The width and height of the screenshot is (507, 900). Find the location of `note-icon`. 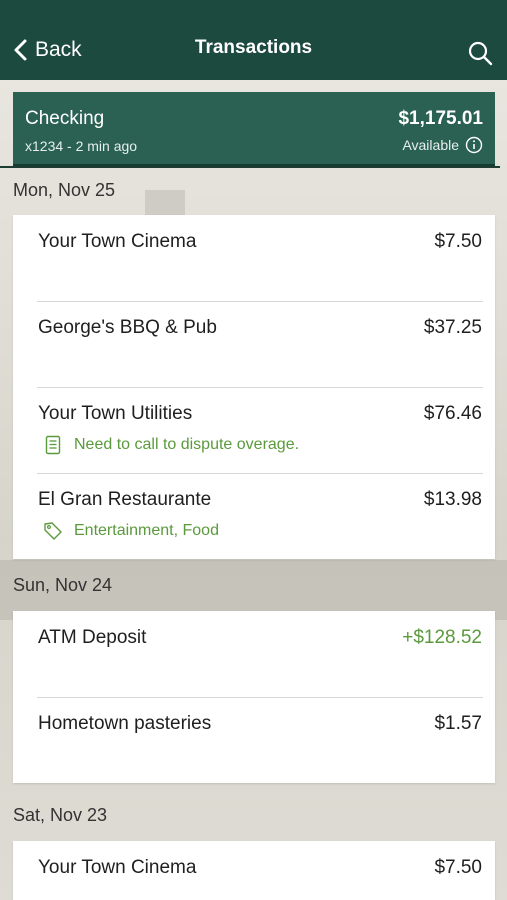

note-icon is located at coordinates (53, 445).